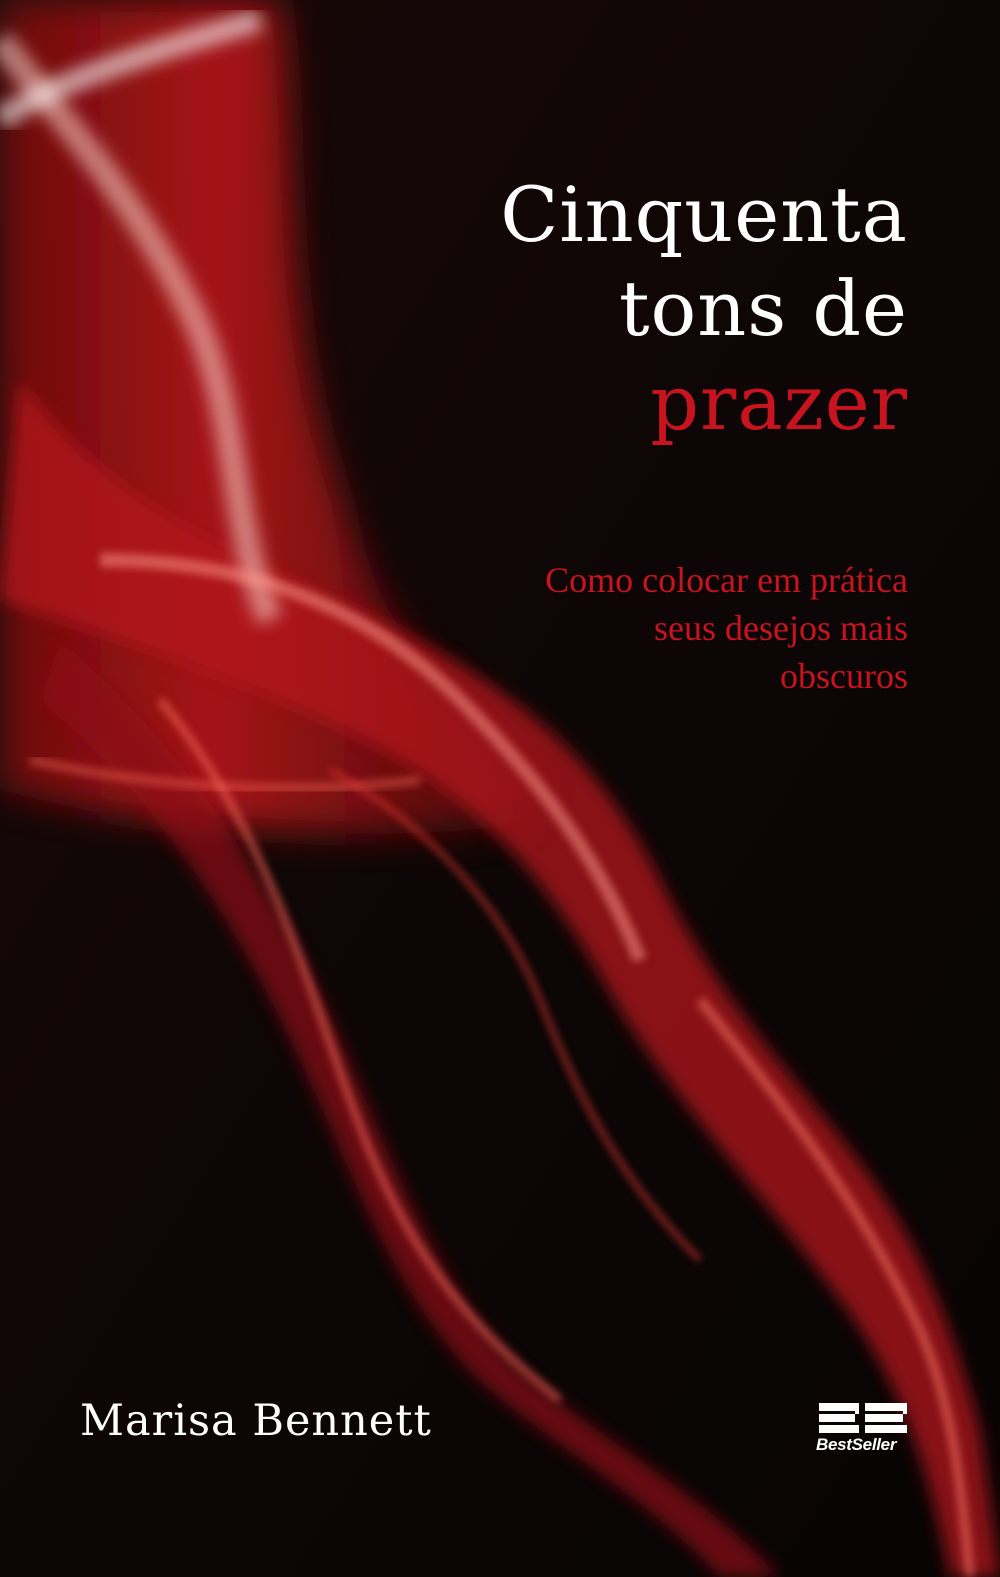  Describe the element at coordinates (863, 1418) in the screenshot. I see `bestseller-logo-icon` at that location.